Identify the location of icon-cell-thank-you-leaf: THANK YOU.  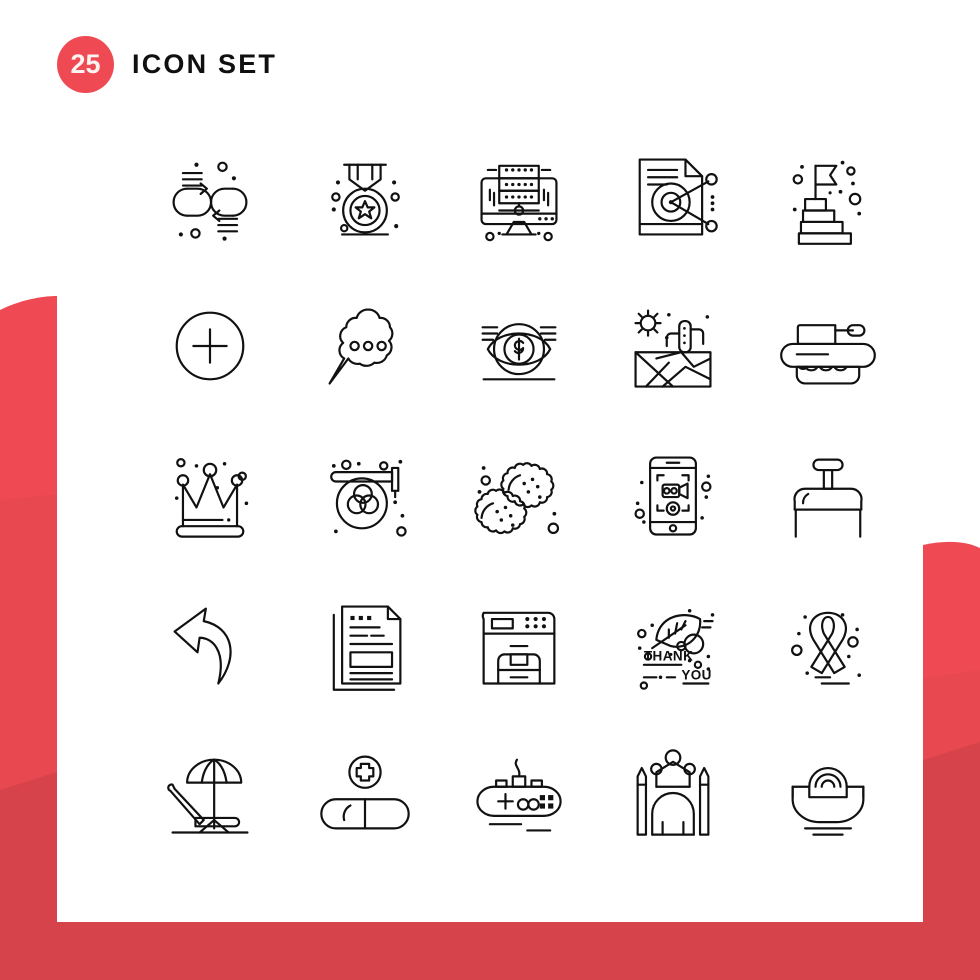
(673, 643).